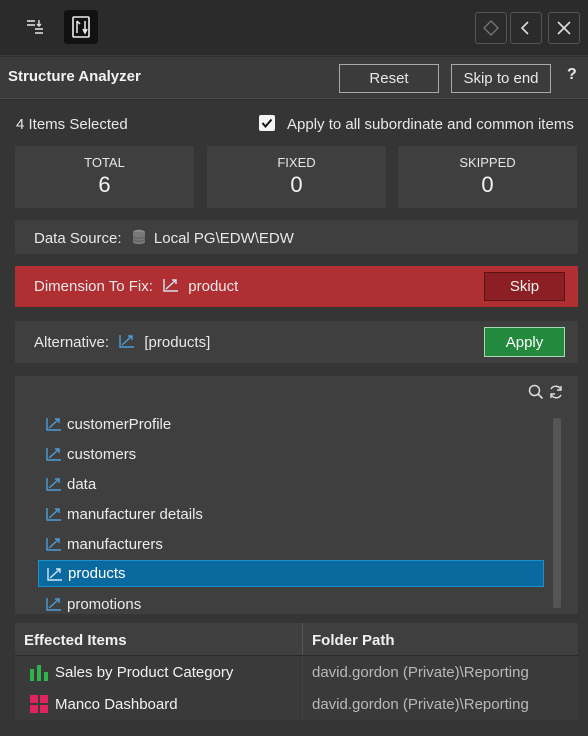  Describe the element at coordinates (501, 78) in the screenshot. I see `skip-to-end-button: Skip to end` at that location.